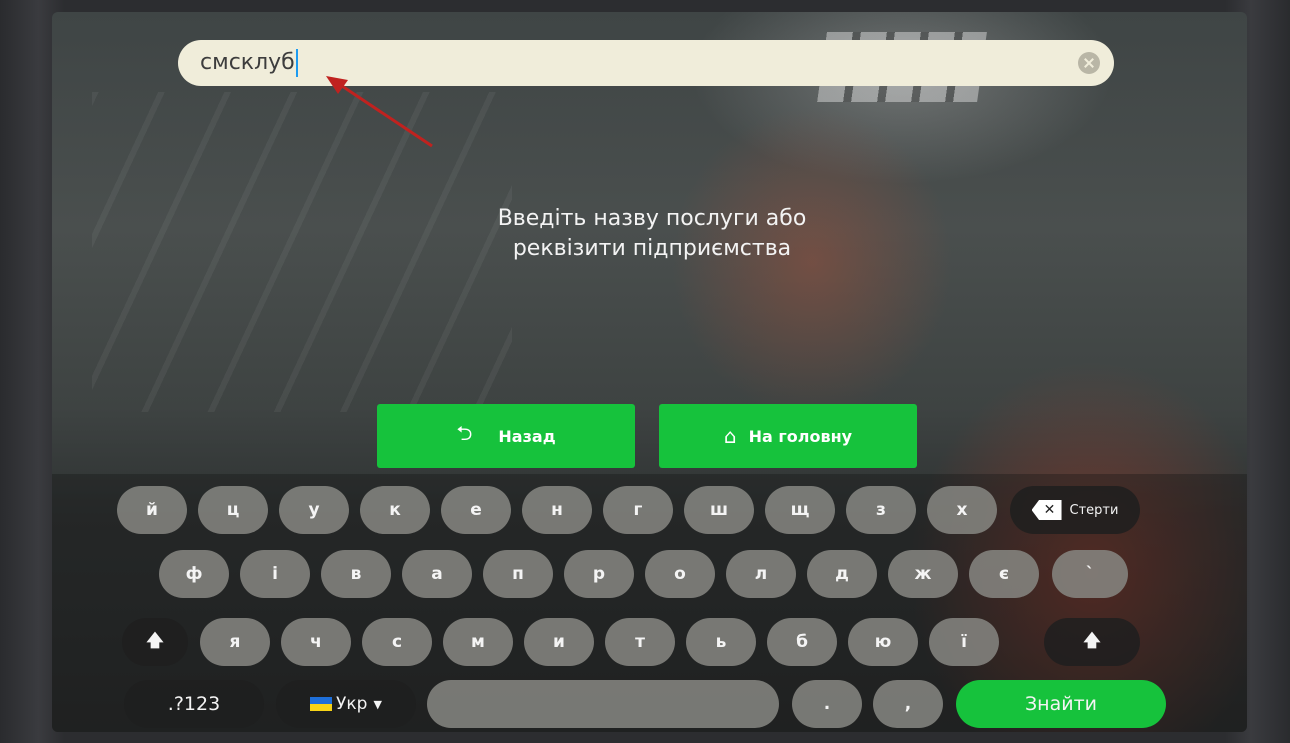 Image resolution: width=1290 pixels, height=743 pixels. What do you see at coordinates (478, 642) in the screenshot?
I see `key: м` at bounding box center [478, 642].